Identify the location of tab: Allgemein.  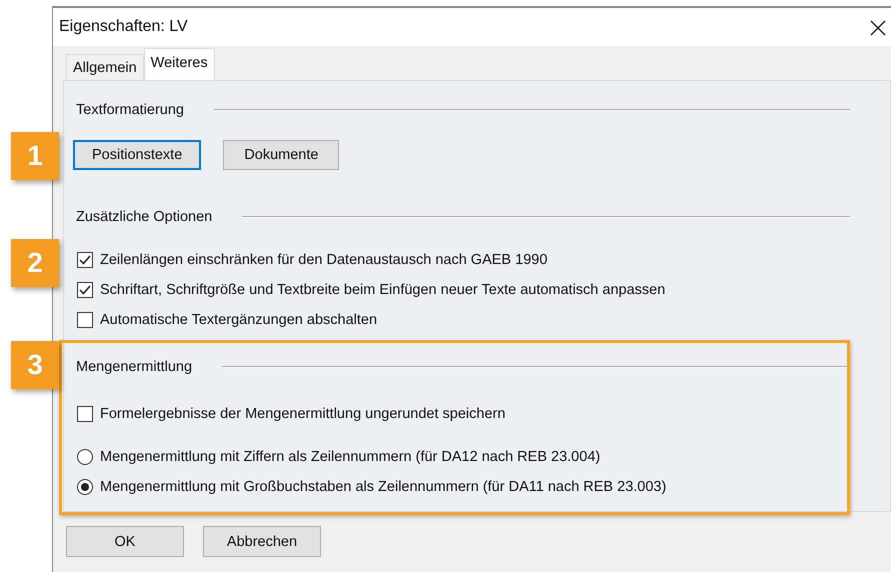
(105, 67).